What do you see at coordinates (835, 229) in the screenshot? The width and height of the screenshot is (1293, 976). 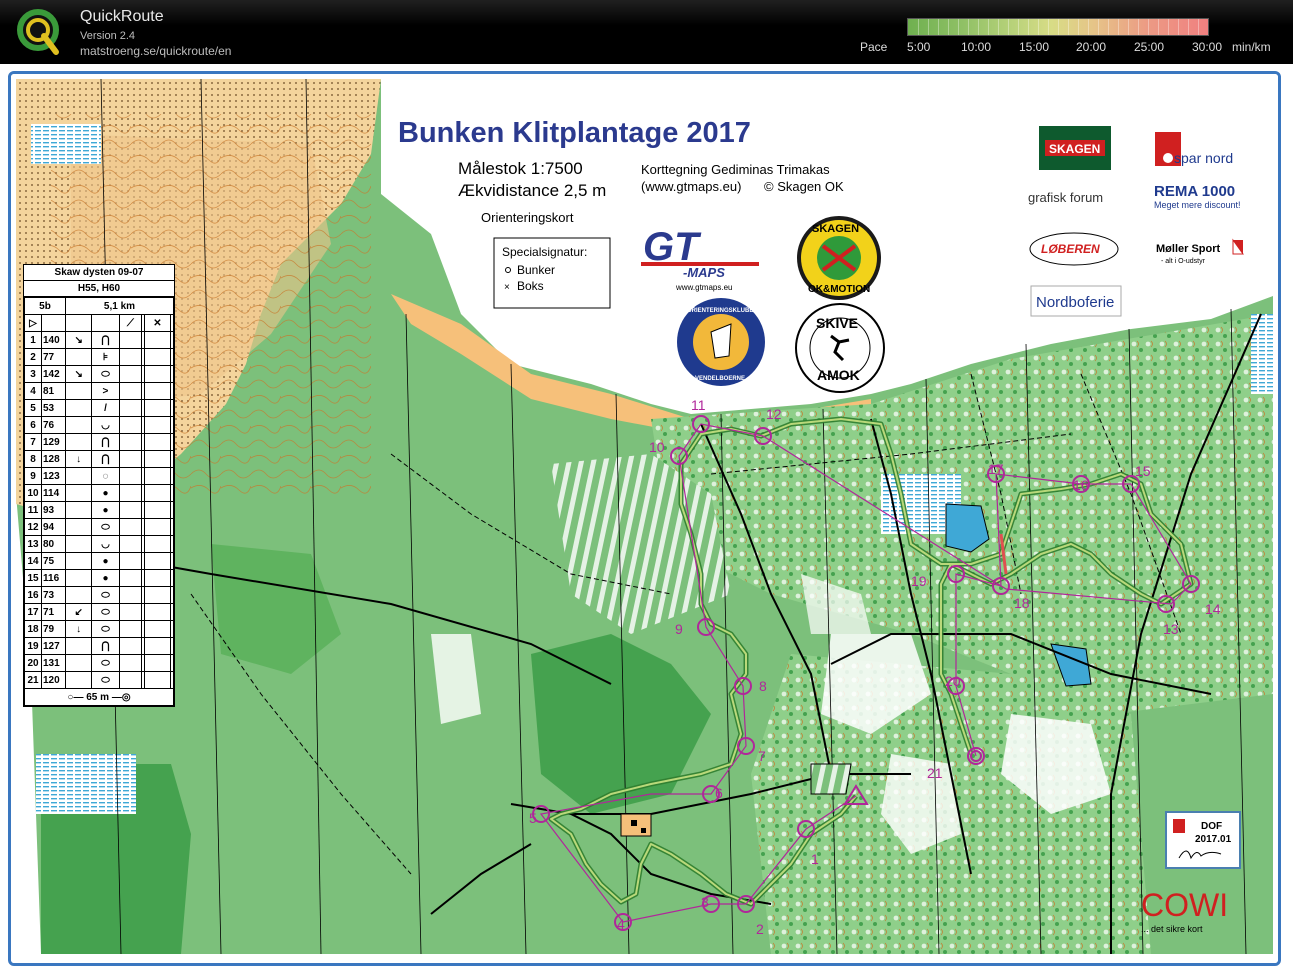 I see `svg-text: SKAGEN` at bounding box center [835, 229].